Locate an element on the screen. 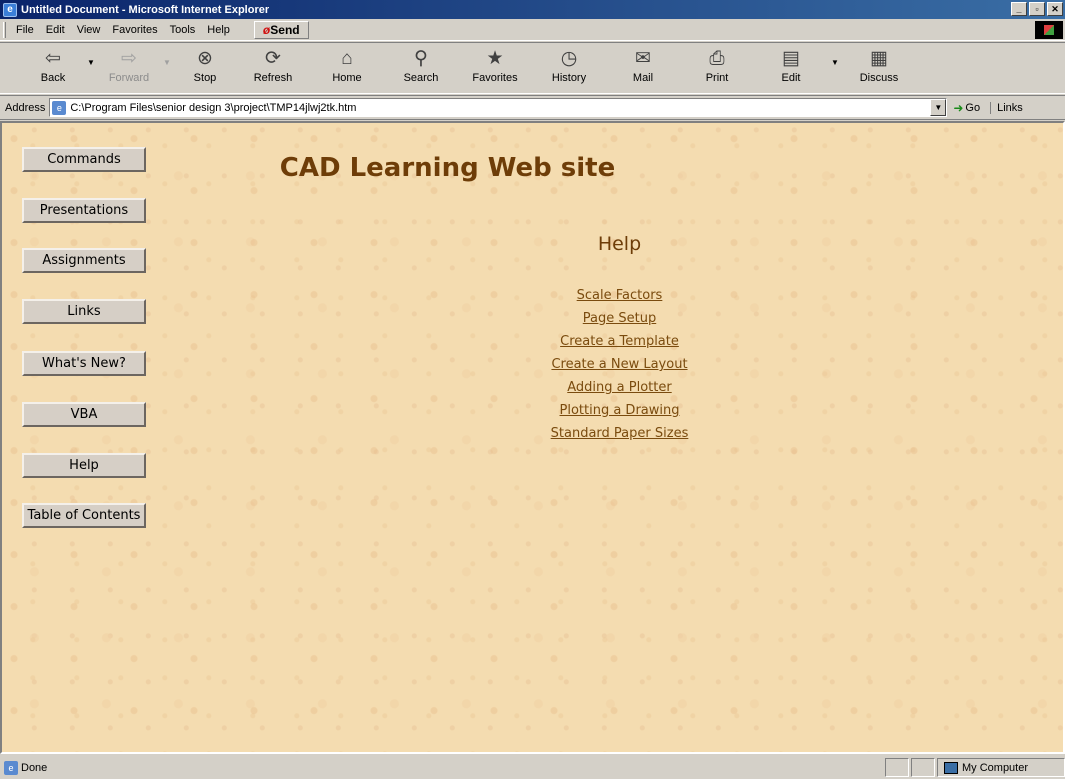 This screenshot has width=1065, height=779. mail-button: ✉ Mail is located at coordinates (643, 65).